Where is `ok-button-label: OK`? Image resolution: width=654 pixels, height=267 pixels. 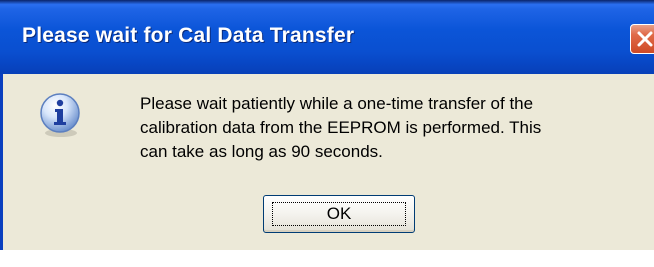 ok-button-label: OK is located at coordinates (339, 213).